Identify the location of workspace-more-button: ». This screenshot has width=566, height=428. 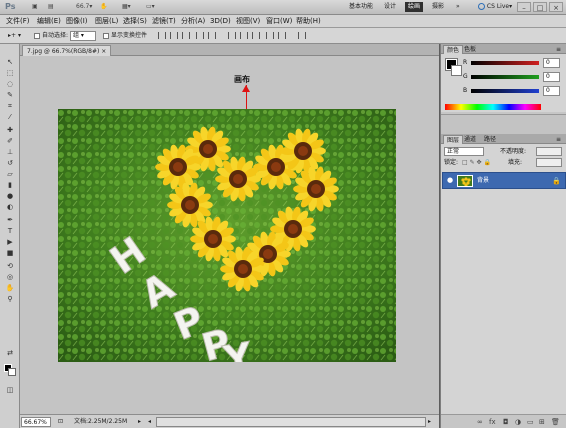
(458, 7).